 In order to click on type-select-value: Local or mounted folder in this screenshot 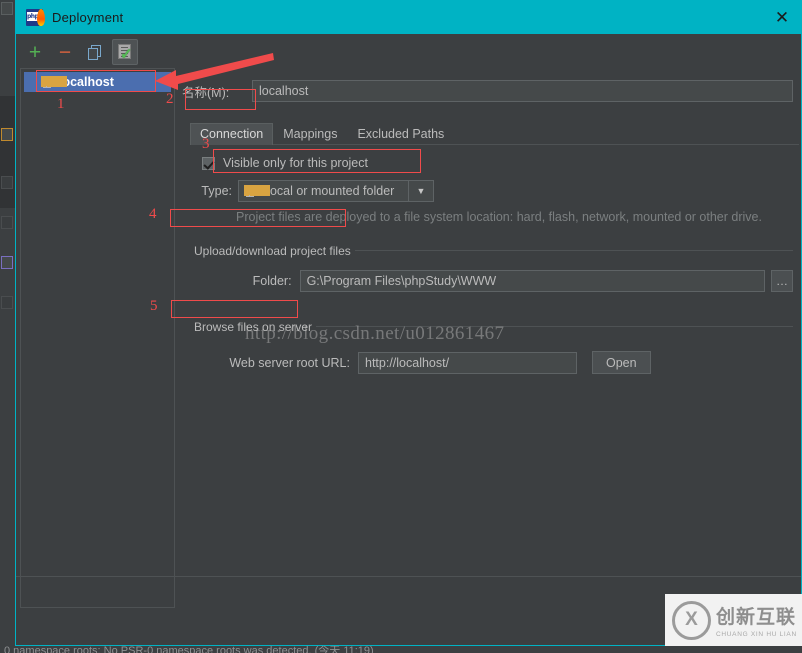, I will do `click(329, 191)`.